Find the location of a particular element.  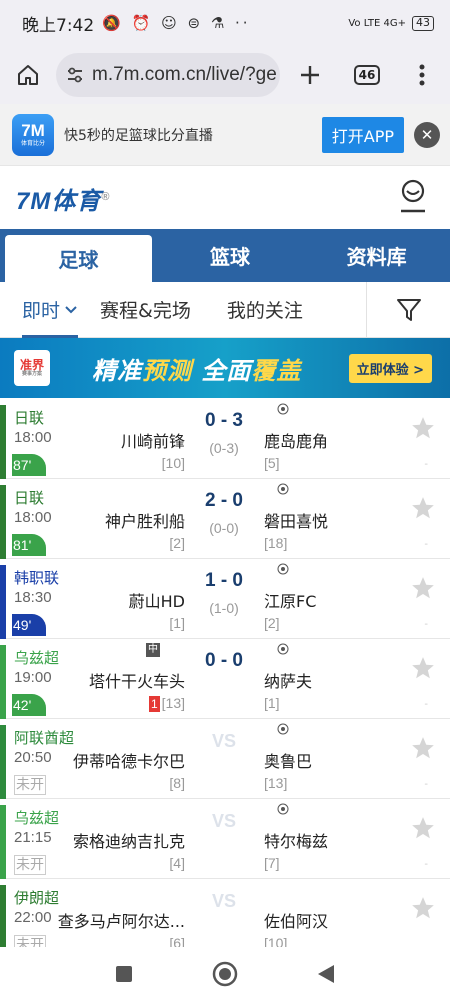

close-banner-button: ✕ is located at coordinates (427, 134).